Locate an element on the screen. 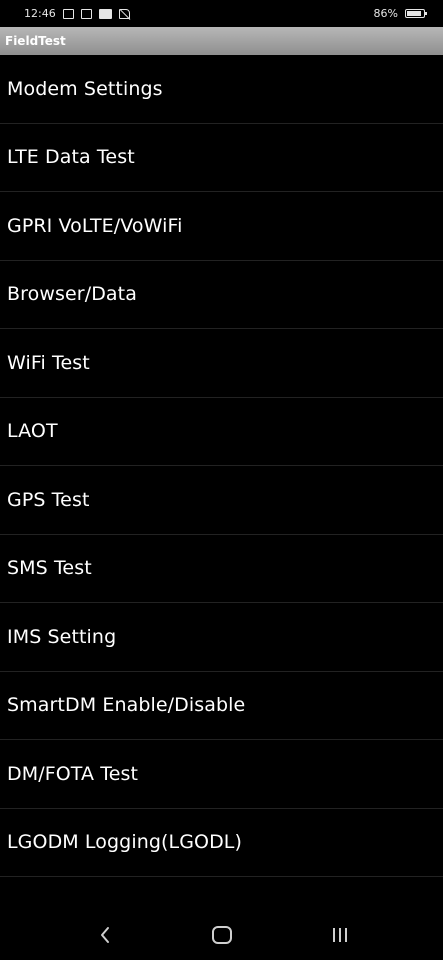 Image resolution: width=443 pixels, height=960 pixels. menu-item-laot: LAOT is located at coordinates (221, 432).